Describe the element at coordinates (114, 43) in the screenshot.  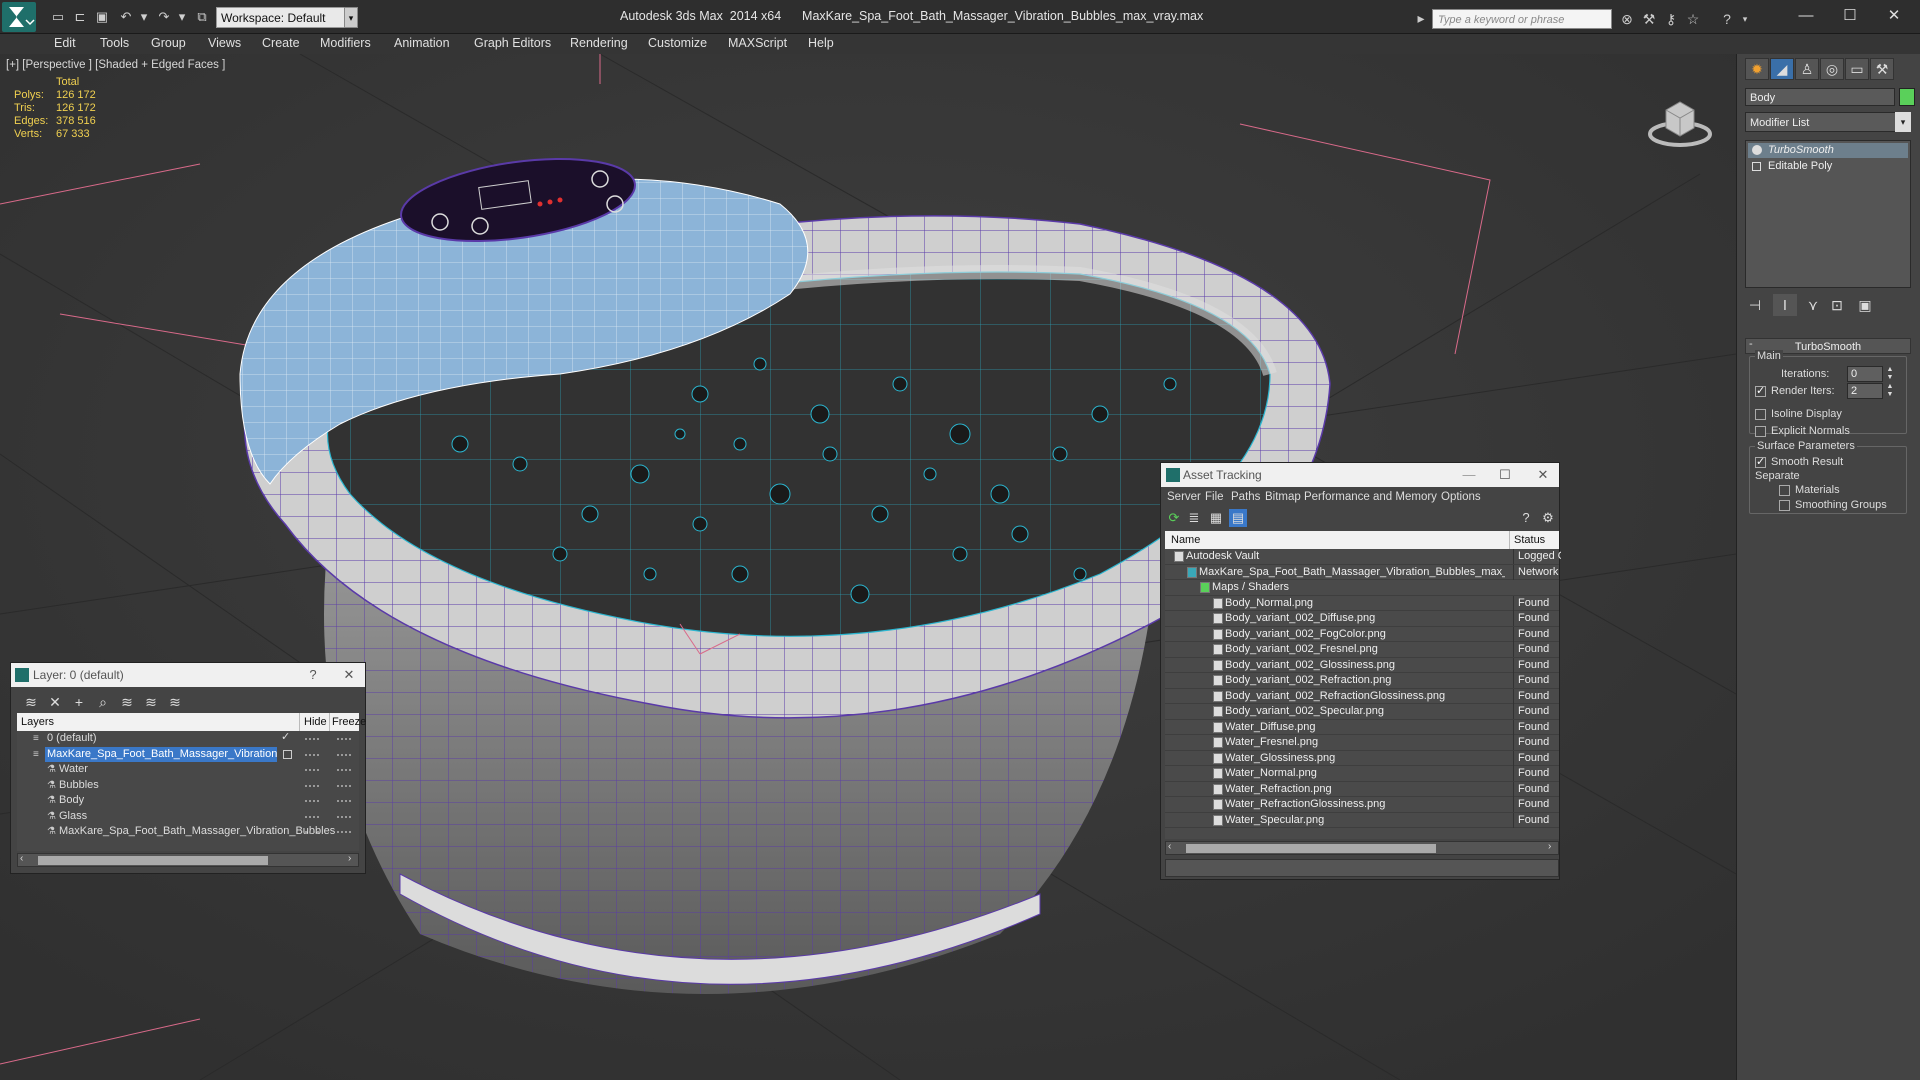
I see `menu-tools: Tools` at that location.